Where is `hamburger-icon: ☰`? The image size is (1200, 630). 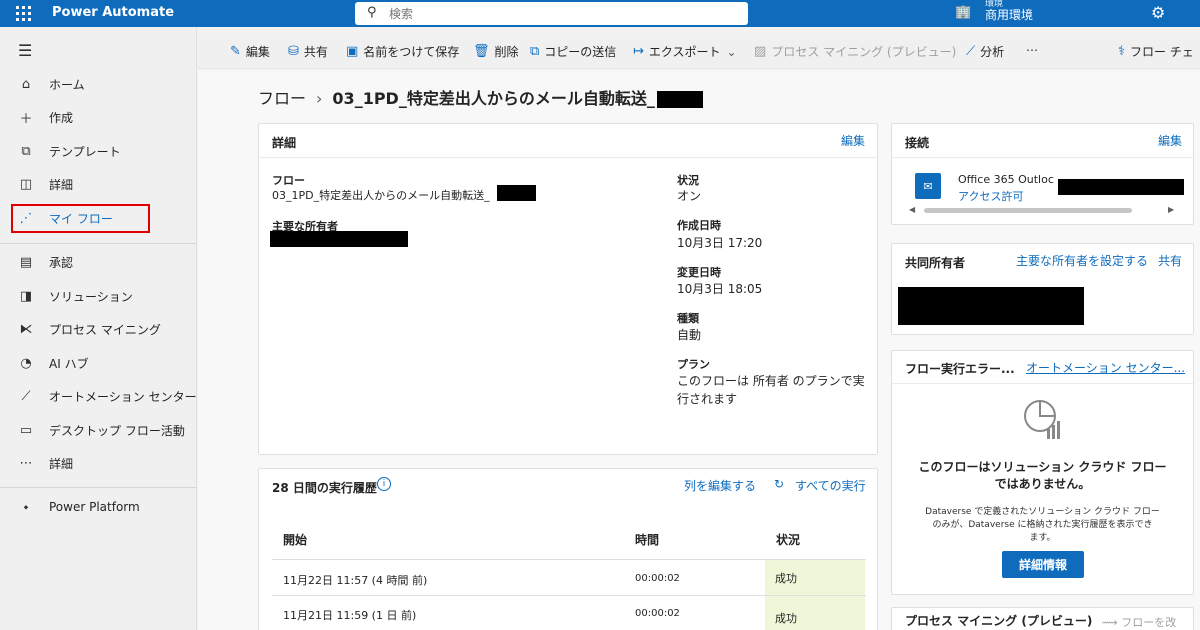 hamburger-icon: ☰ is located at coordinates (25, 50).